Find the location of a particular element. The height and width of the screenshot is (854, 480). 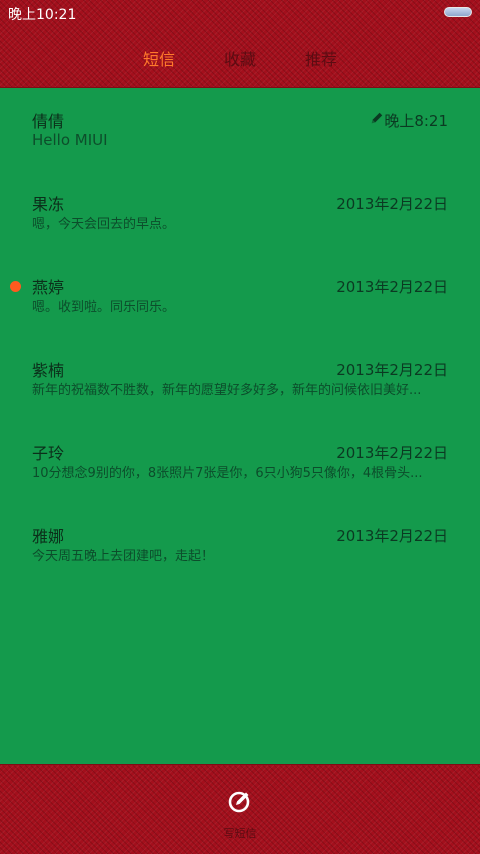

compose-button-label: 写短信 is located at coordinates (240, 833).